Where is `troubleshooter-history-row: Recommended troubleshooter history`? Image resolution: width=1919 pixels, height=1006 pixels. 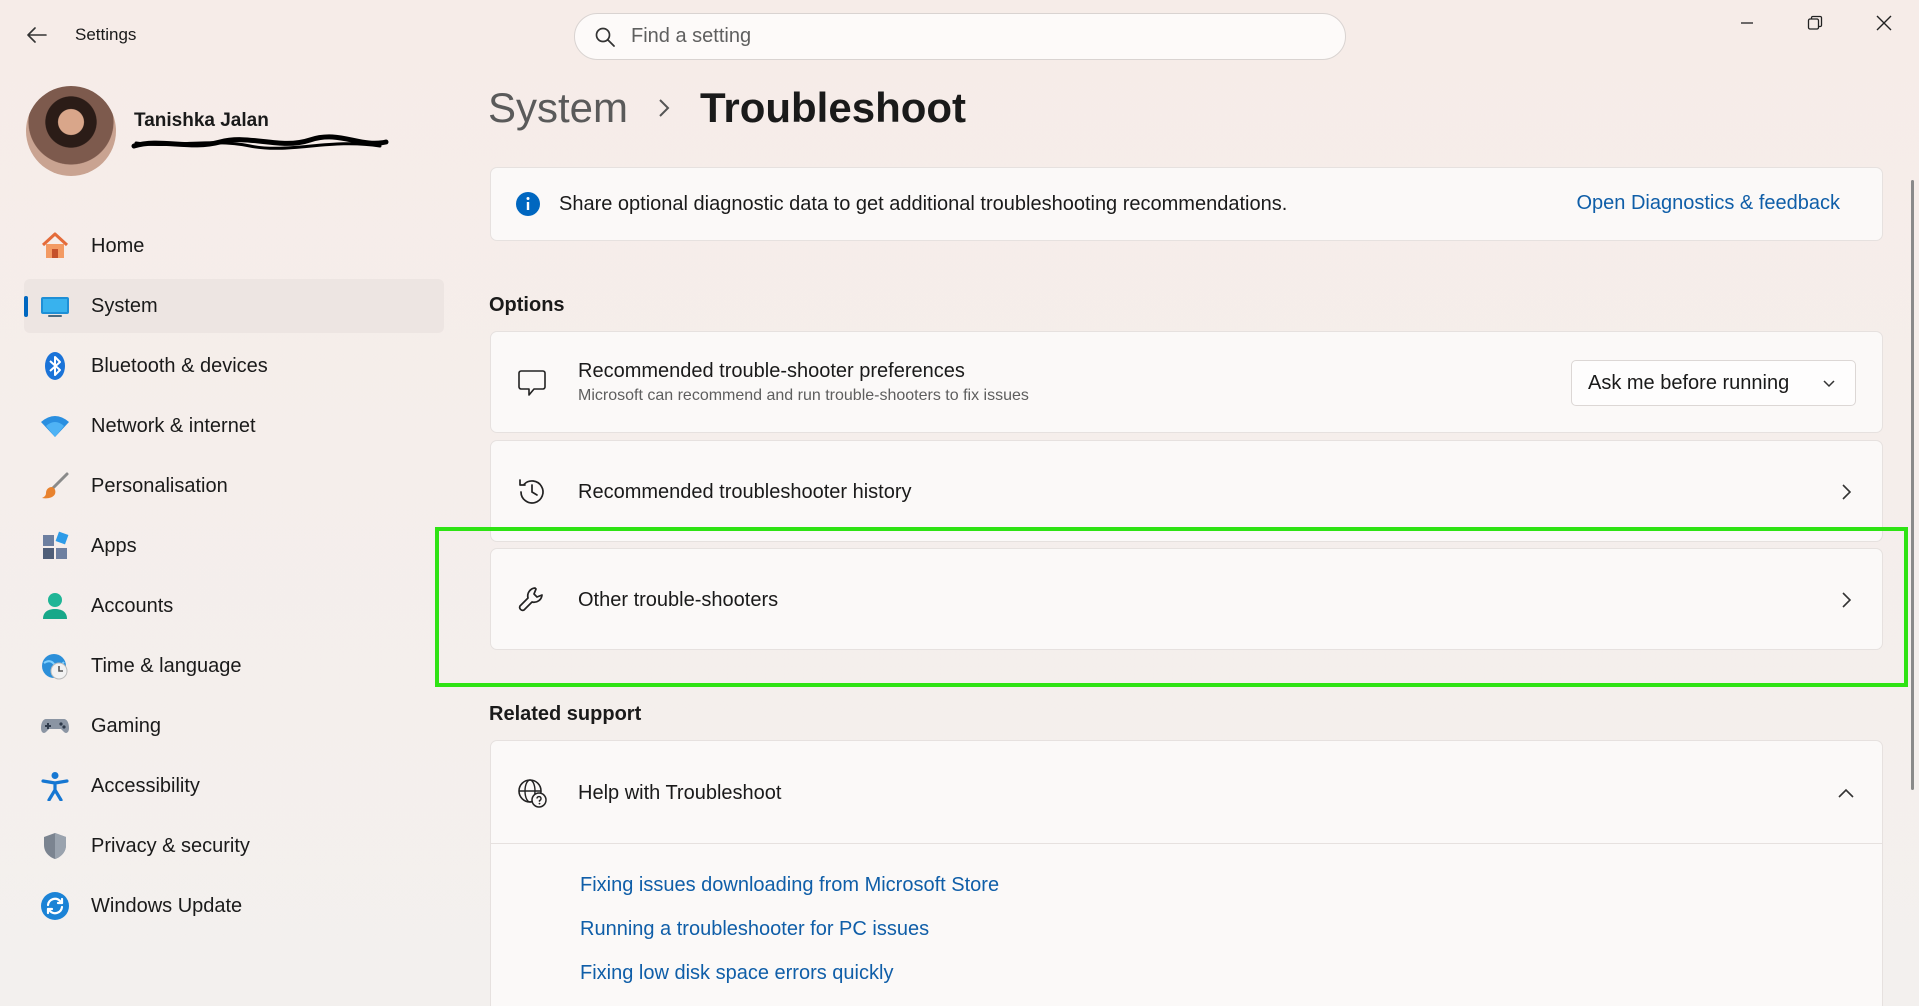
troubleshooter-history-row: Recommended troubleshooter history is located at coordinates (1186, 491).